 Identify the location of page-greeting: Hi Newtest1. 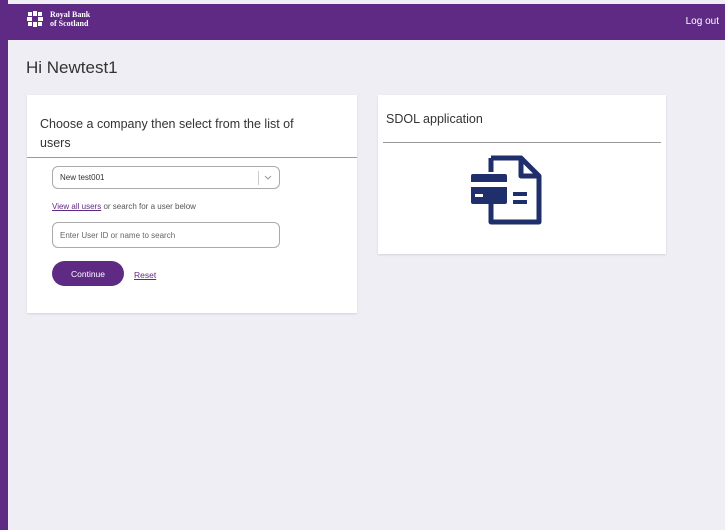
(72, 67).